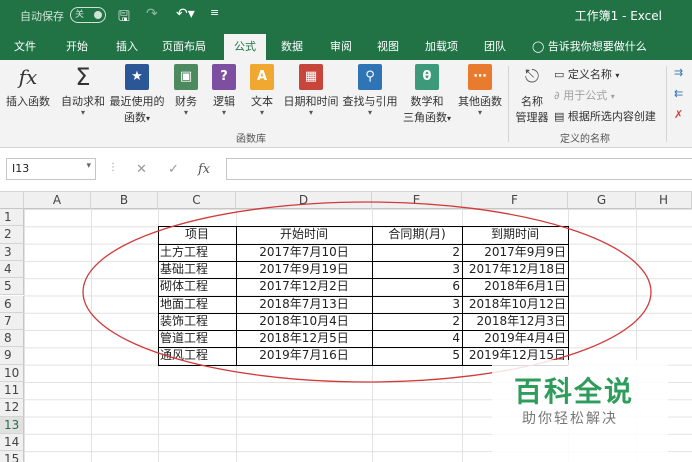  Describe the element at coordinates (570, 419) in the screenshot. I see `watermark-subtitle: 助你轻松解决` at that location.